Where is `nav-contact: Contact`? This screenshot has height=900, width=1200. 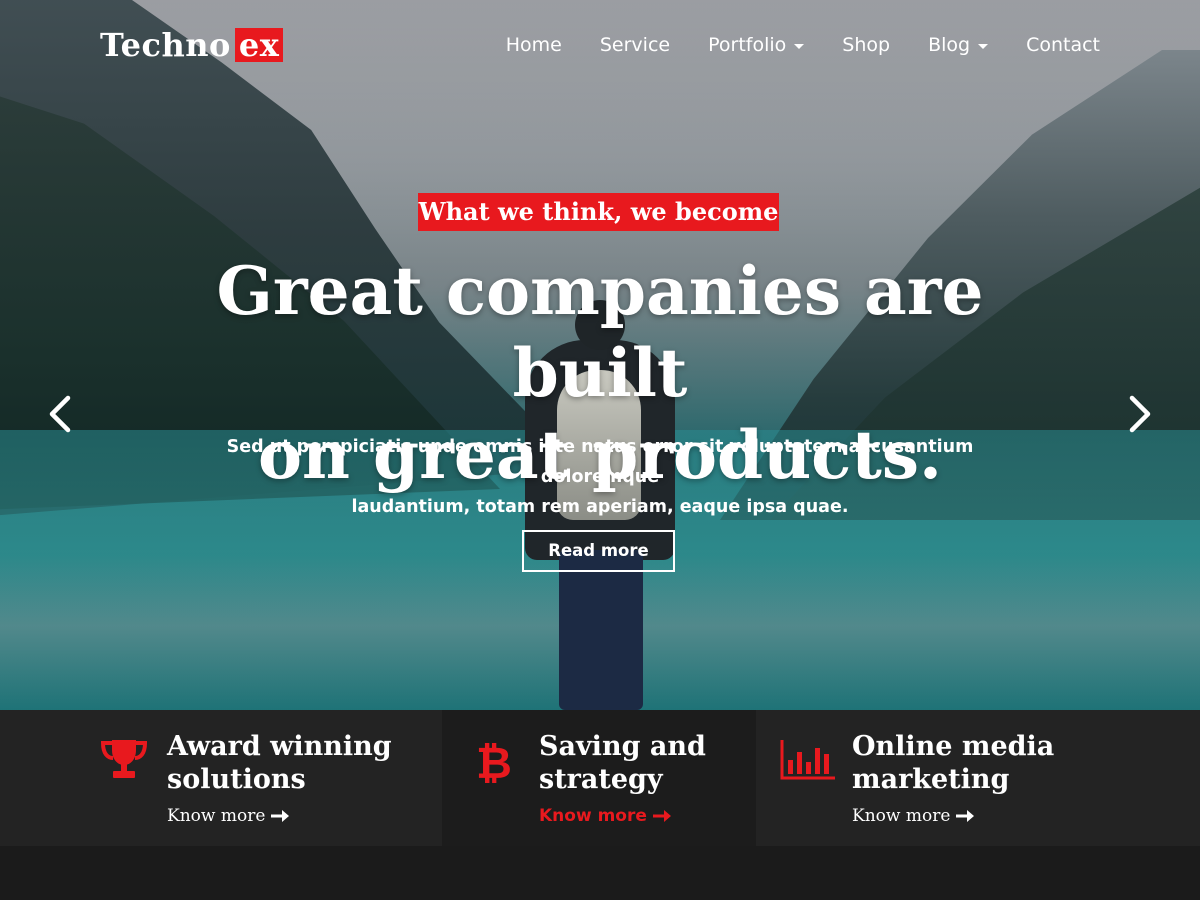
nav-contact: Contact is located at coordinates (1063, 45).